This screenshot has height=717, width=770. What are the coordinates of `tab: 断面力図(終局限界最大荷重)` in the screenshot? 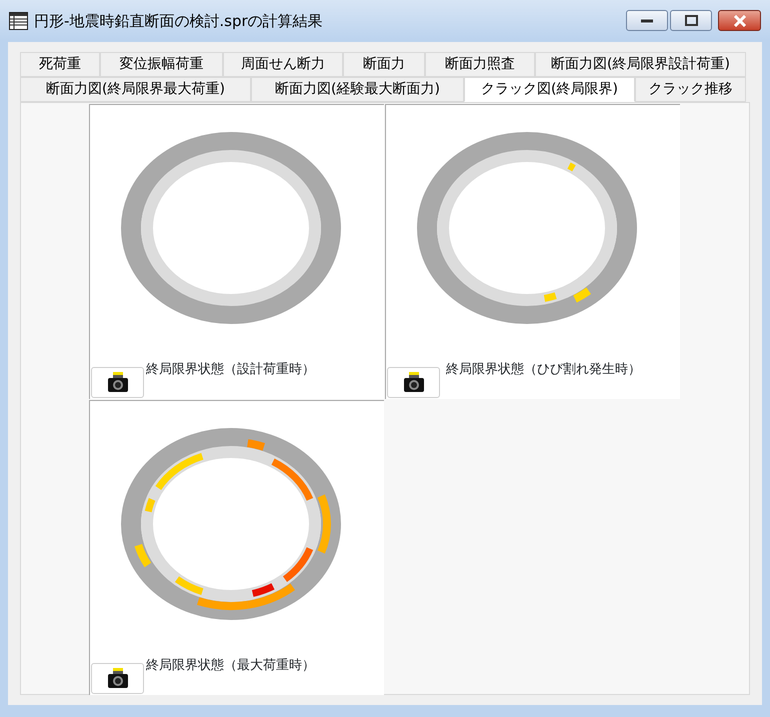 It's located at (135, 89).